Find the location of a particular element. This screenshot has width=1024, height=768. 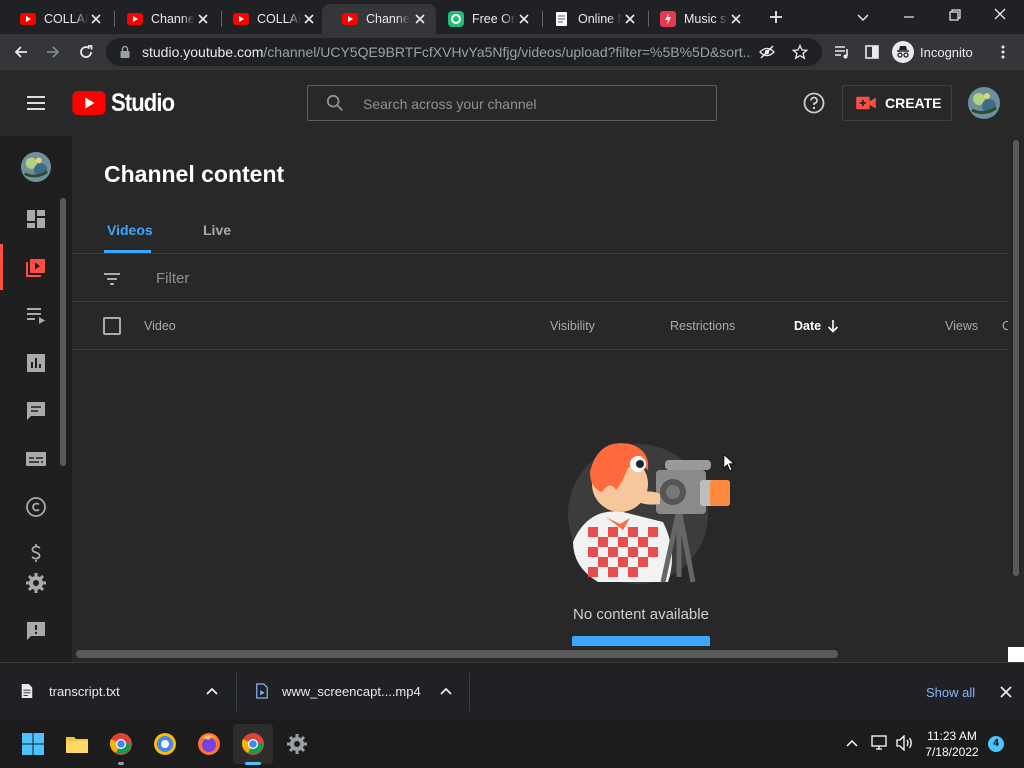

more-vert-icon is located at coordinates (1003, 52).